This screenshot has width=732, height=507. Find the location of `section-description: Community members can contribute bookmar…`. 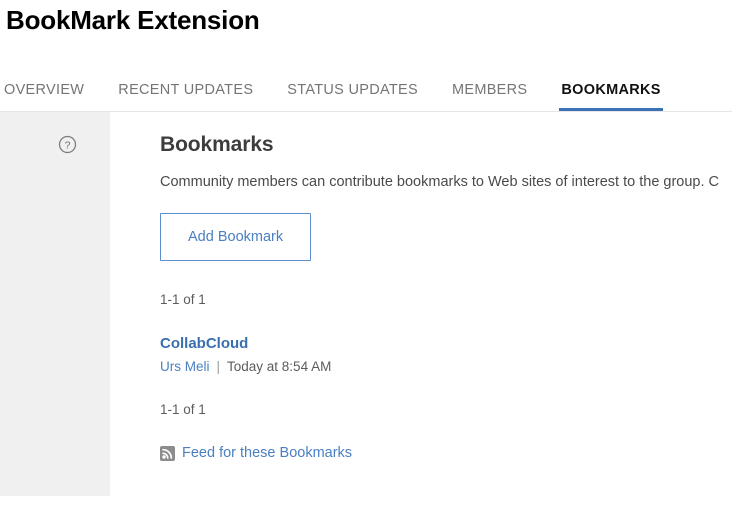

section-description: Community members can contribute bookmar… is located at coordinates (440, 182).